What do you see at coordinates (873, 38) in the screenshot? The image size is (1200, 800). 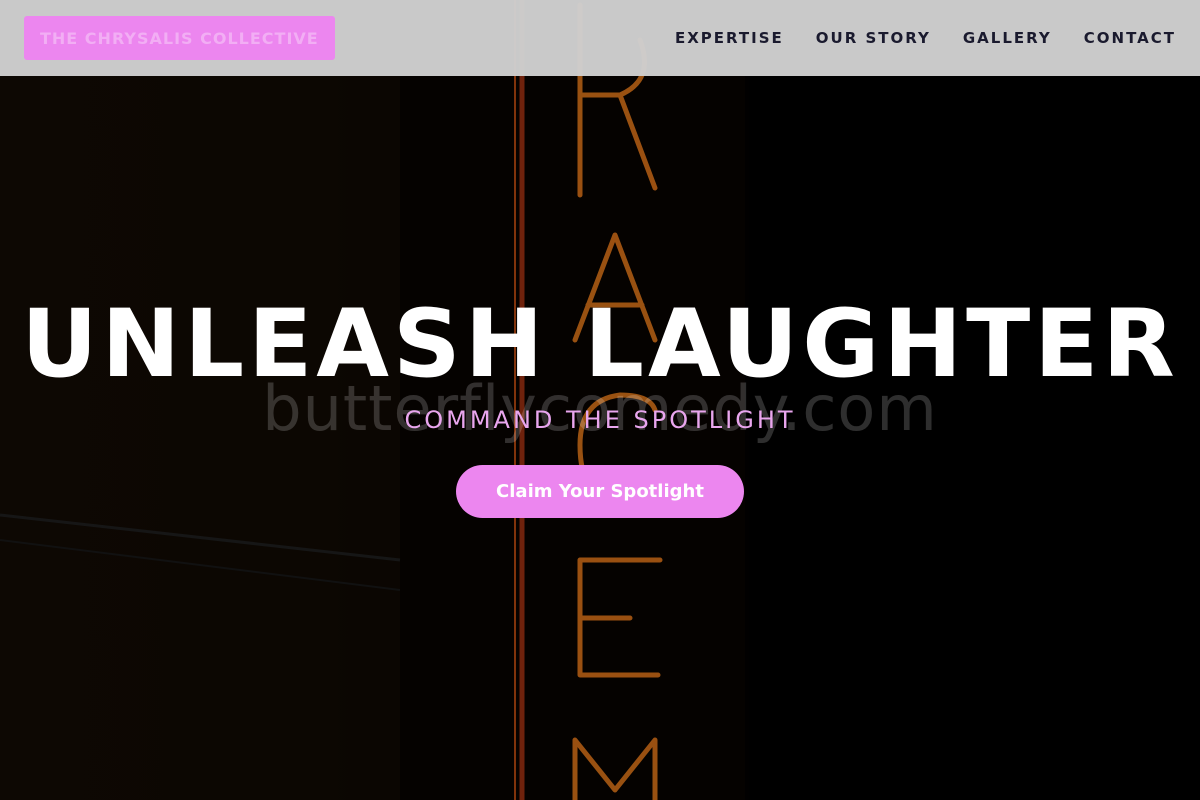 I see `nav-link-our-story: OUR STORY` at bounding box center [873, 38].